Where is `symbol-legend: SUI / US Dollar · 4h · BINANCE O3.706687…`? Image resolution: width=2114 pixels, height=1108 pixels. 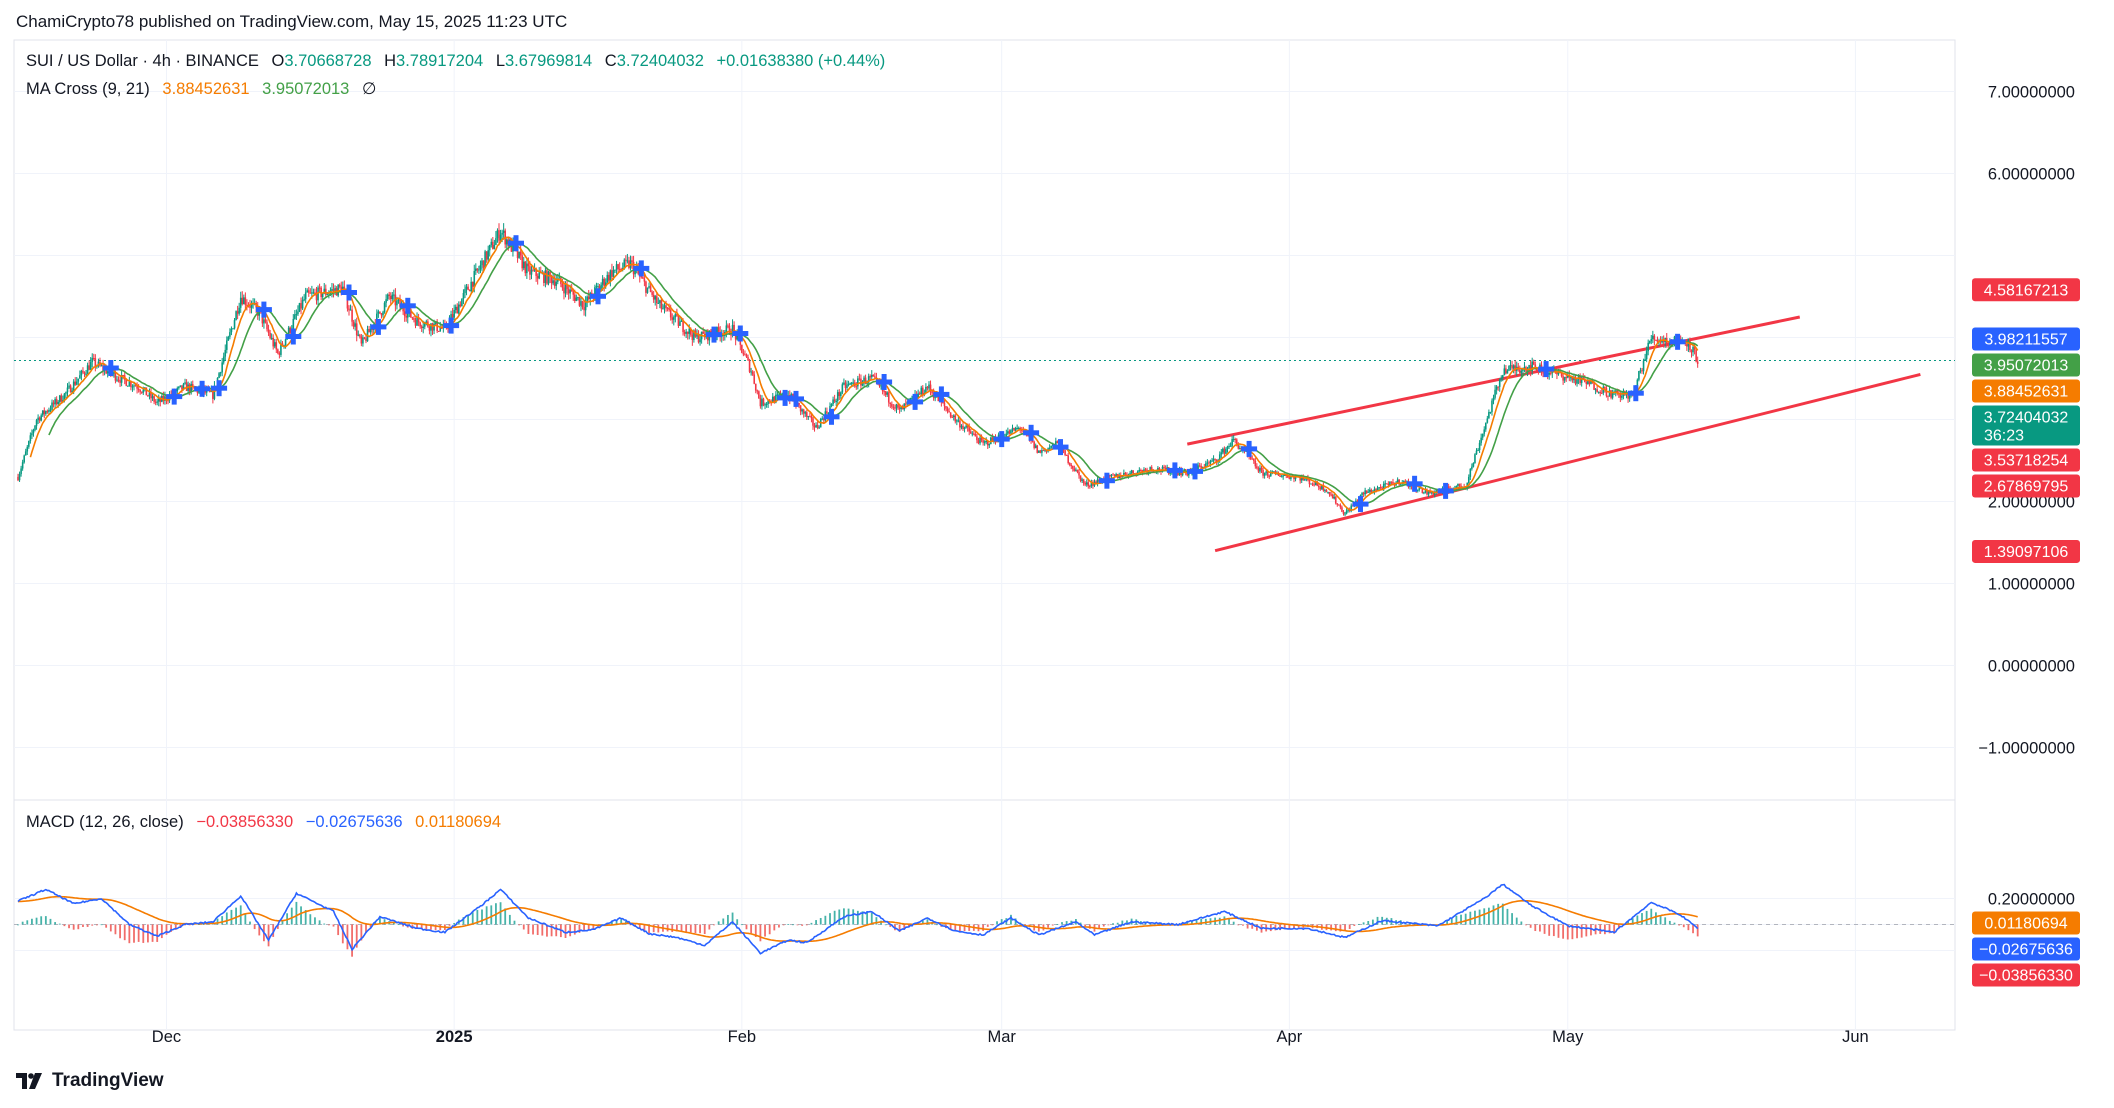 symbol-legend: SUI / US Dollar · 4h · BINANCE O3.706687… is located at coordinates (459, 61).